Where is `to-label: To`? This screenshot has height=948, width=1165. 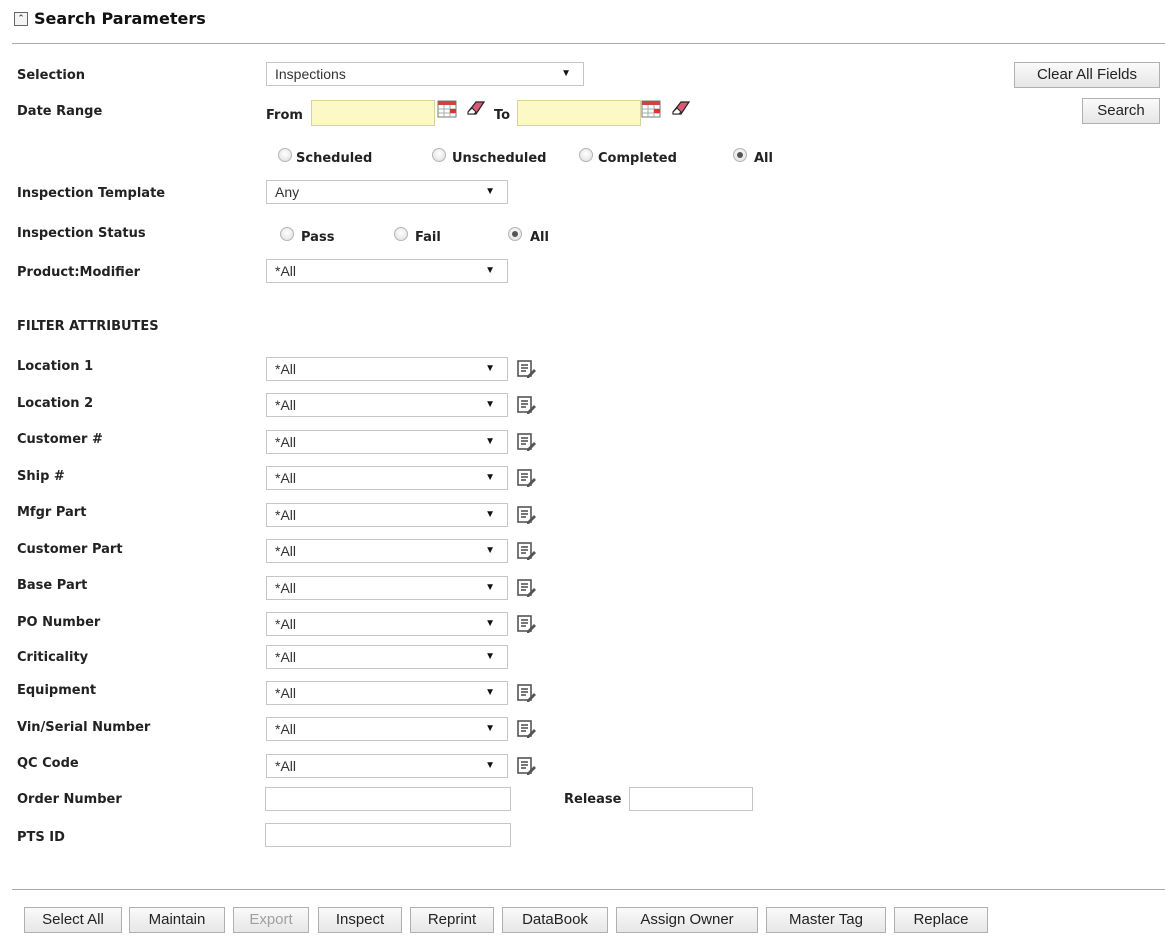
to-label: To is located at coordinates (502, 115).